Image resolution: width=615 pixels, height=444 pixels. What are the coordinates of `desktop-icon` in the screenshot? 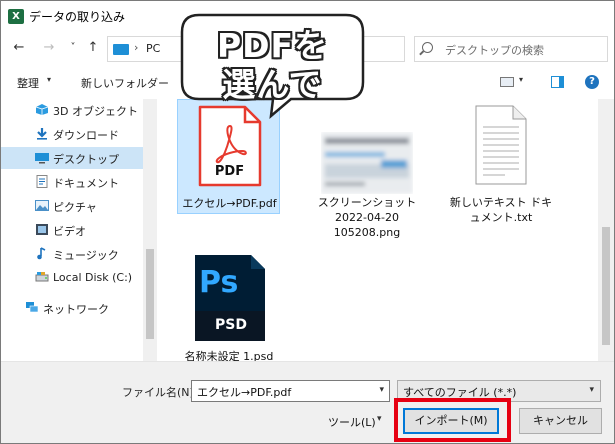 It's located at (42, 158).